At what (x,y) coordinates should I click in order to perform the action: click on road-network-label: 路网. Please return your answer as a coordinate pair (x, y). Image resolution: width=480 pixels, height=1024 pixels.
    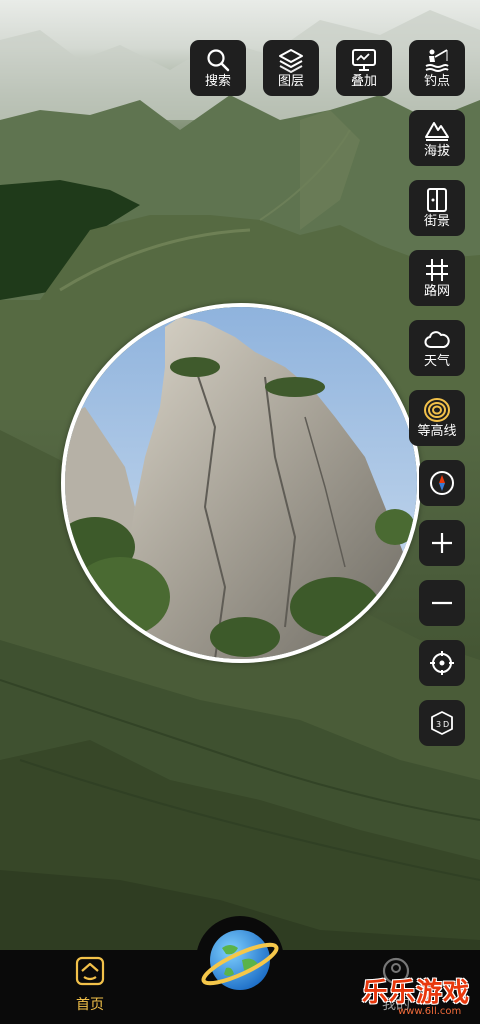
    Looking at the image, I should click on (436, 291).